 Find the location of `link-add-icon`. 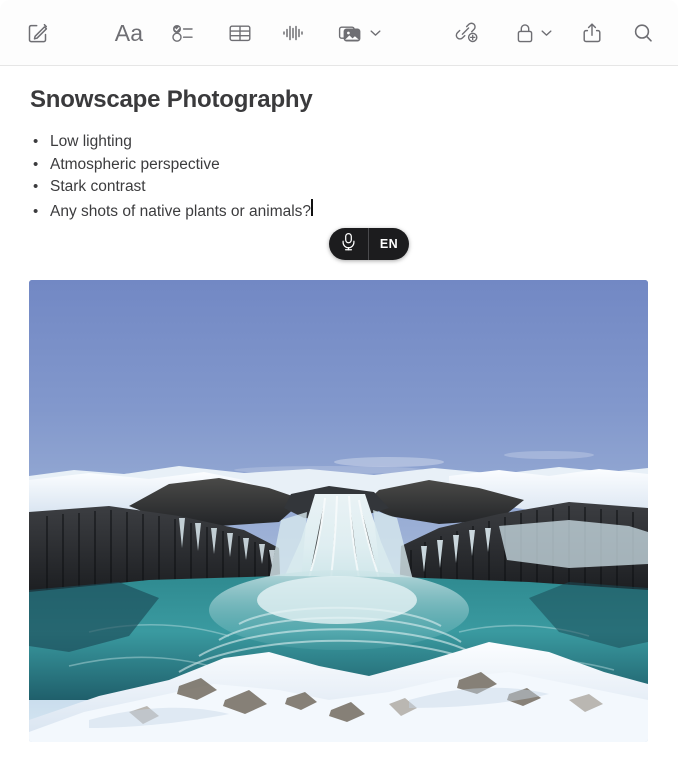

link-add-icon is located at coordinates (467, 33).